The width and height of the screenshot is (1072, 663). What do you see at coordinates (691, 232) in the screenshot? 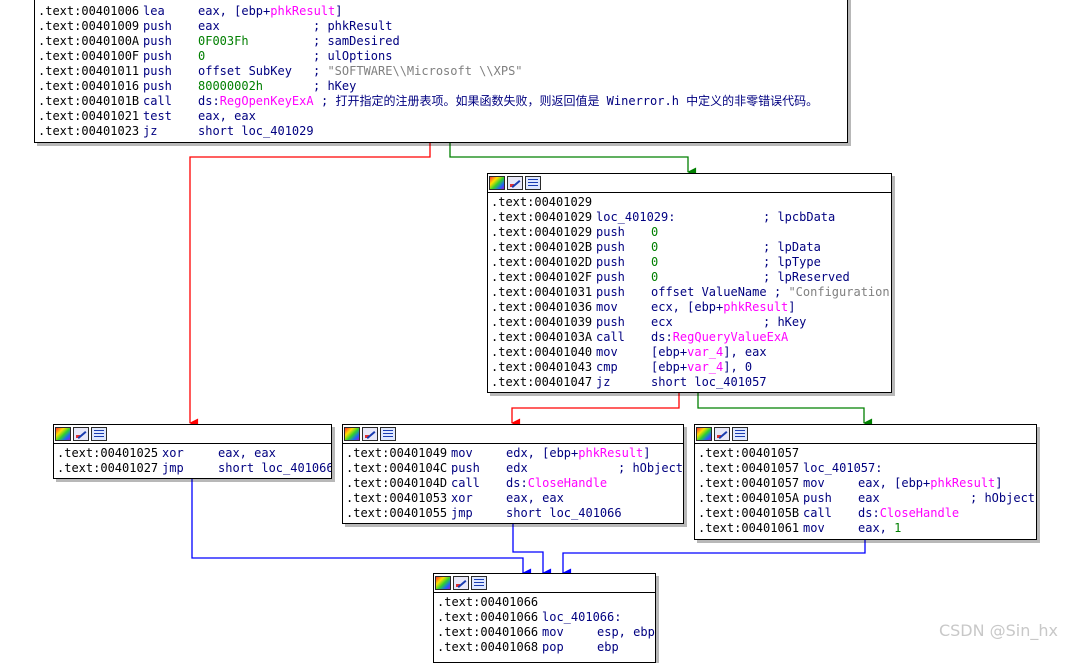
I see `instruction-line: .text:00401029 push 0` at bounding box center [691, 232].